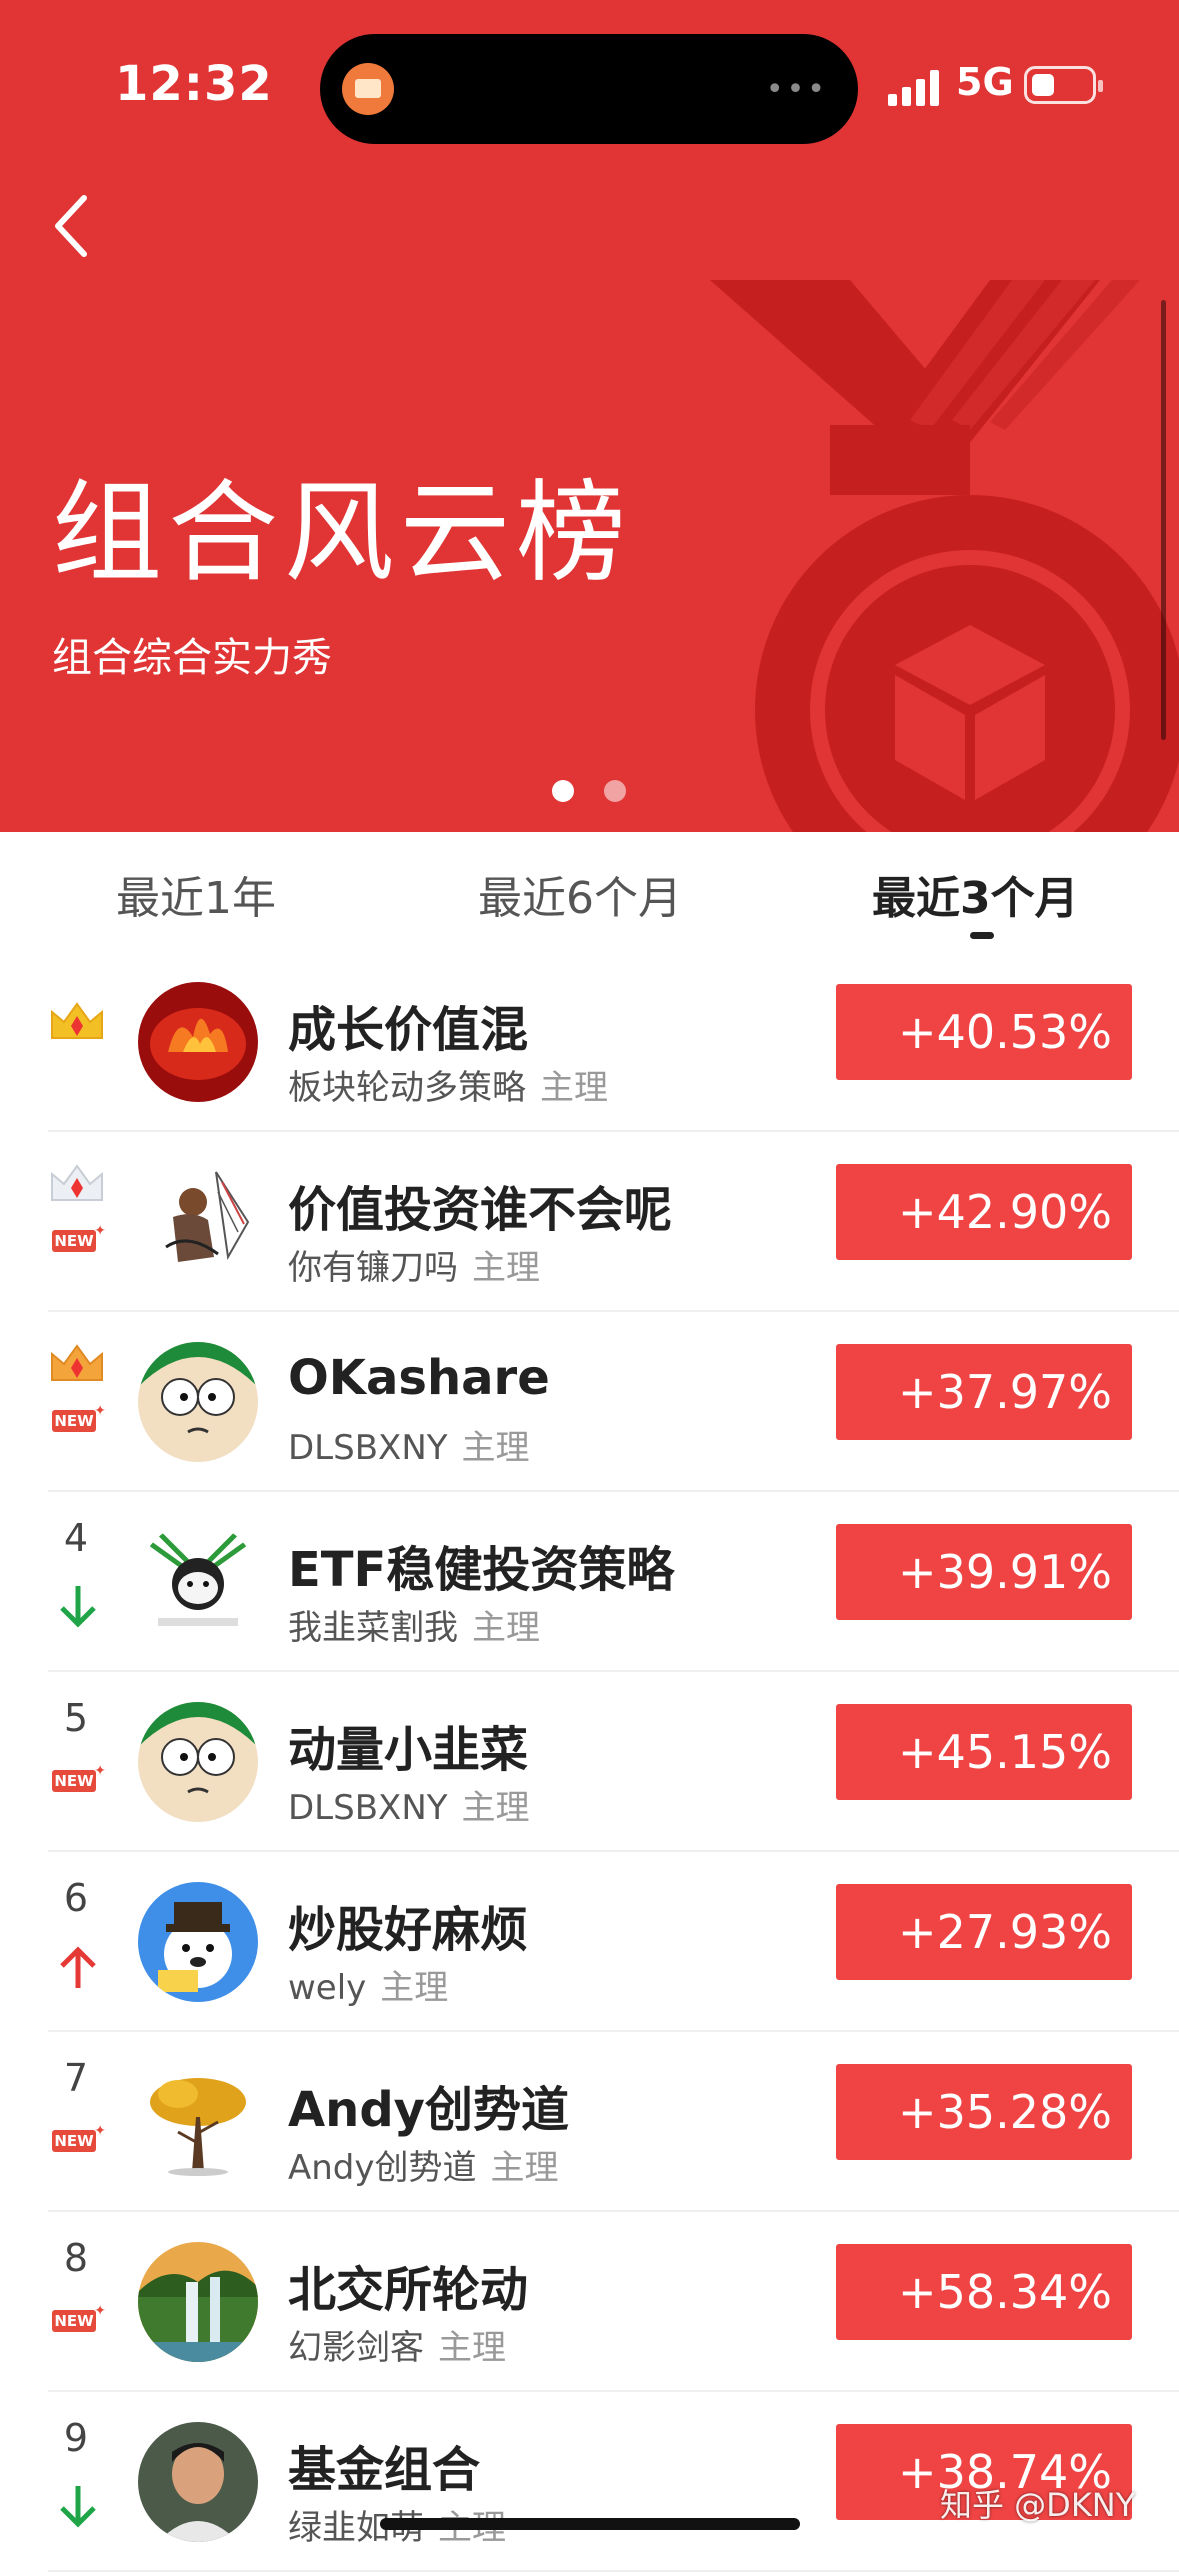 The height and width of the screenshot is (2572, 1179). I want to click on scrollbar, so click(1163, 520).